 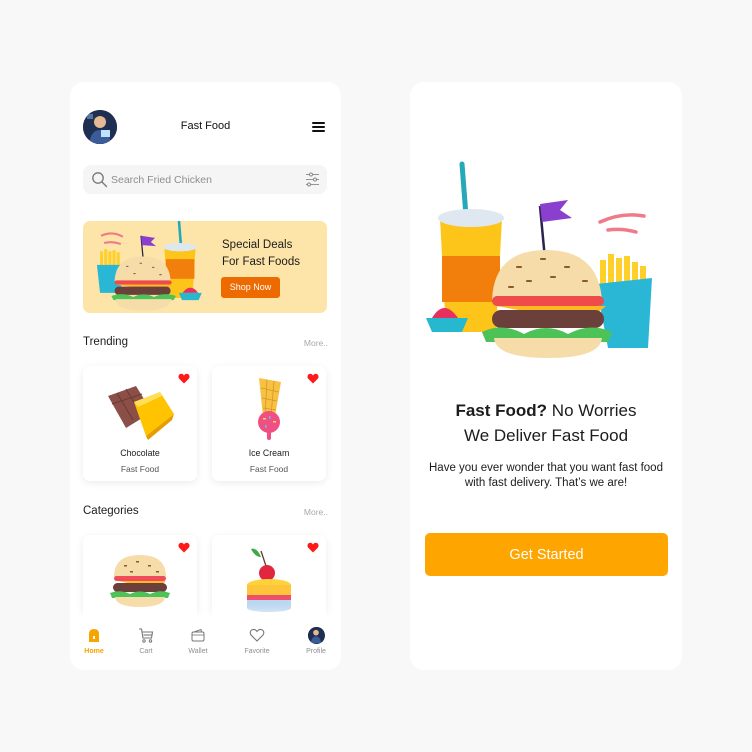 What do you see at coordinates (94, 645) in the screenshot?
I see `nav-home: Home` at bounding box center [94, 645].